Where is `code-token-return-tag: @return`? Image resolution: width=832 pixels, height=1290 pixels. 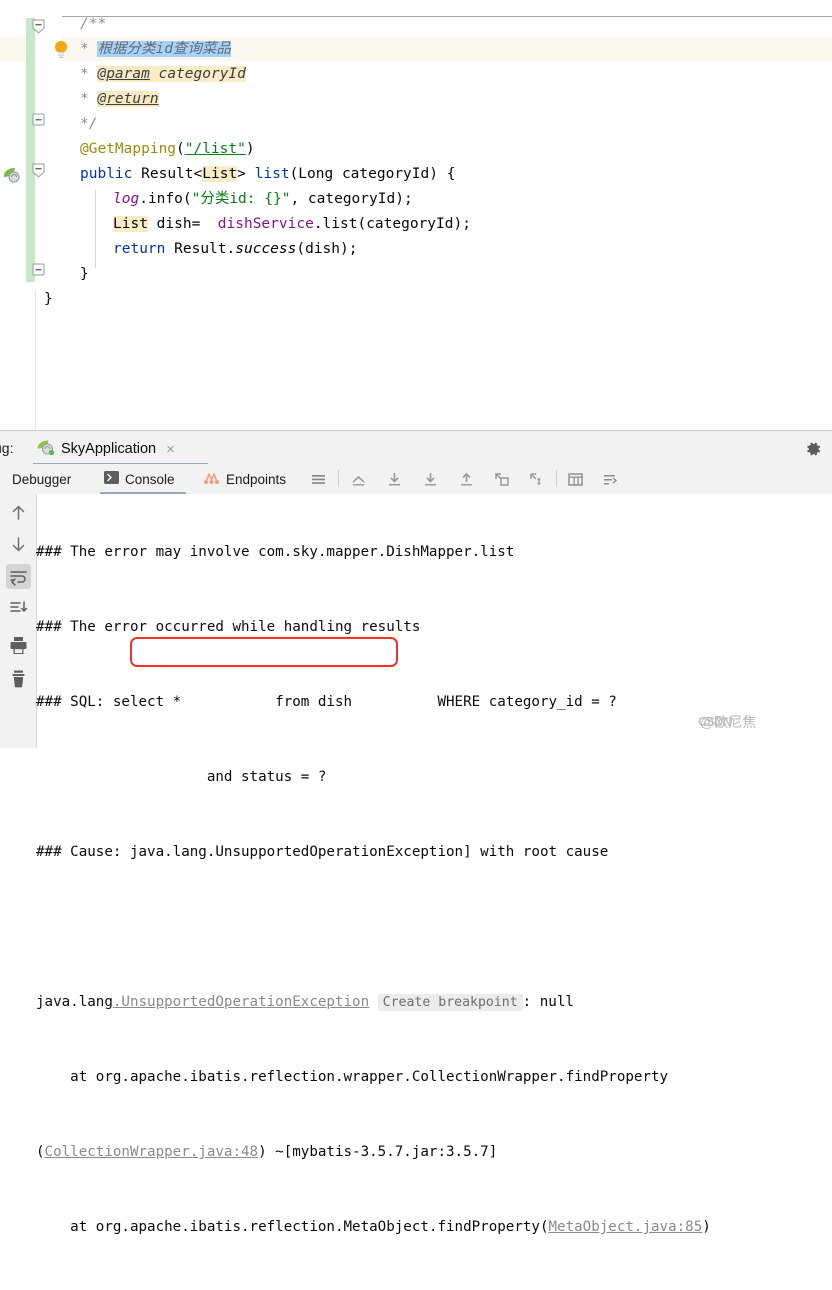
code-token-return-tag: @return is located at coordinates (128, 99).